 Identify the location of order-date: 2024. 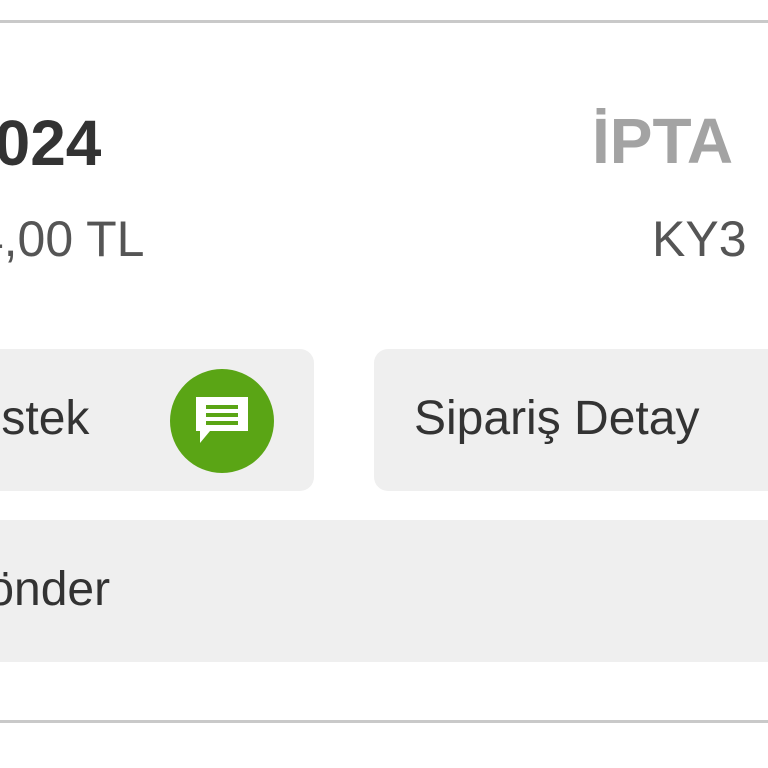
(51, 143).